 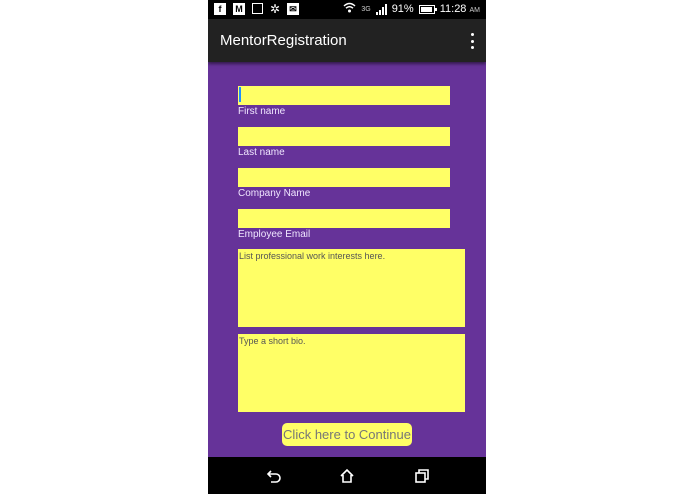 I want to click on wifi-icon, so click(x=349, y=9).